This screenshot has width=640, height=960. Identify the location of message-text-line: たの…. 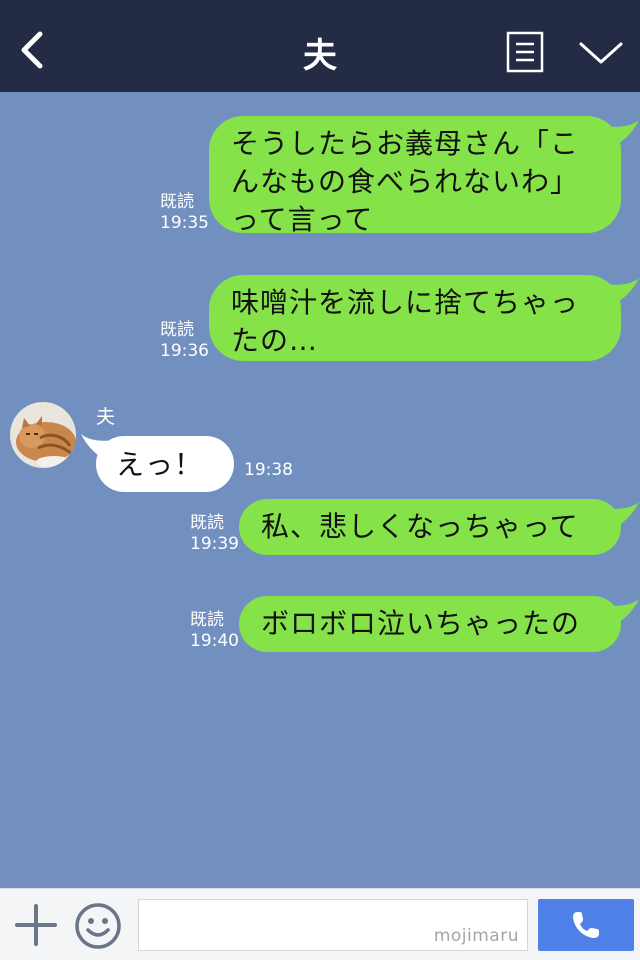
(275, 340).